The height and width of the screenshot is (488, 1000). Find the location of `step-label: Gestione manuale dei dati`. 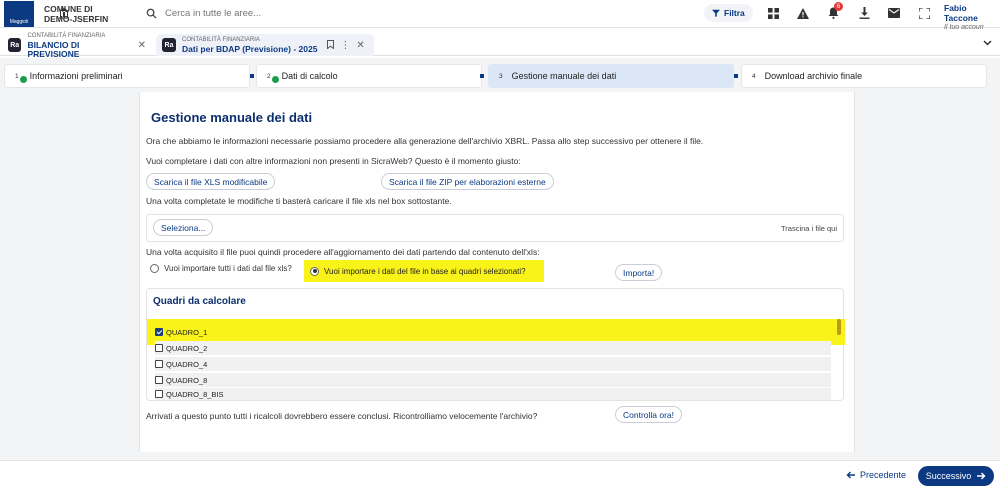

step-label: Gestione manuale dei dati is located at coordinates (564, 76).